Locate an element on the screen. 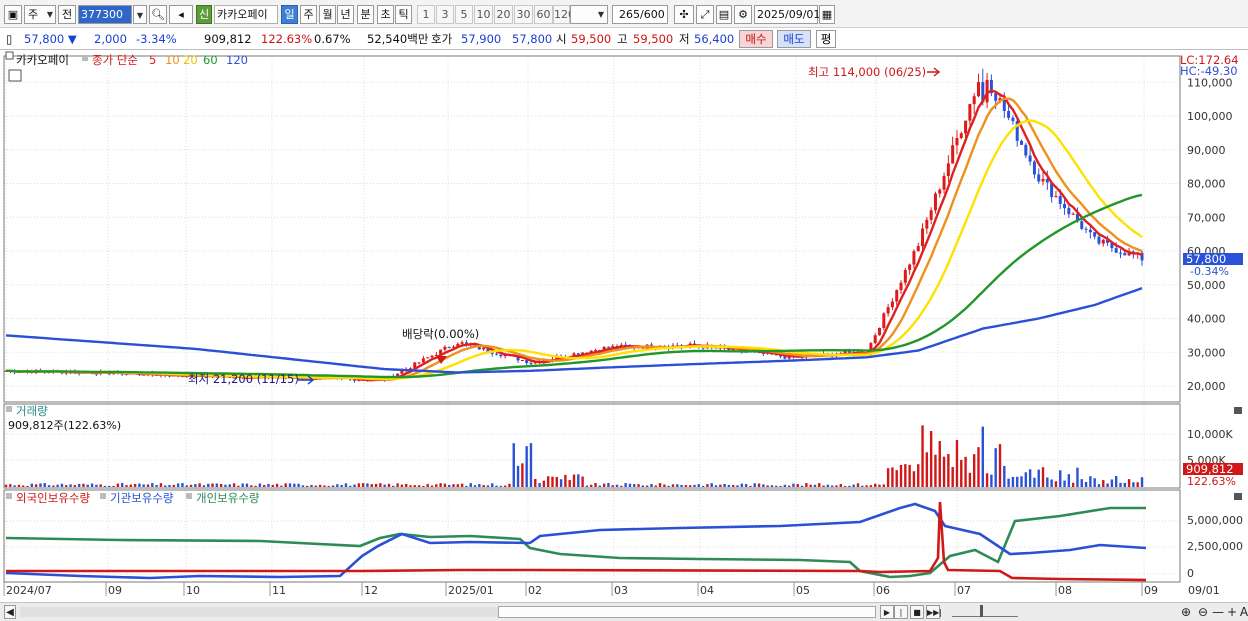 The width and height of the screenshot is (1248, 621). price-tick-label: 40,000 is located at coordinates (1206, 319).